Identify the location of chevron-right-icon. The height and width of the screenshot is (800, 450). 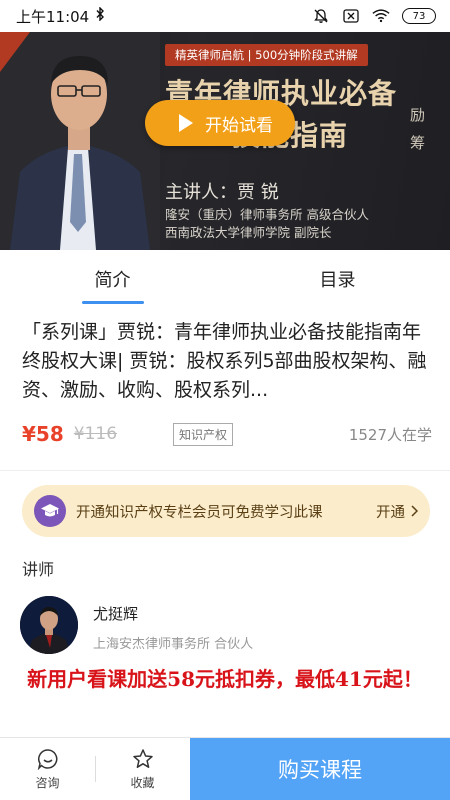
(414, 511).